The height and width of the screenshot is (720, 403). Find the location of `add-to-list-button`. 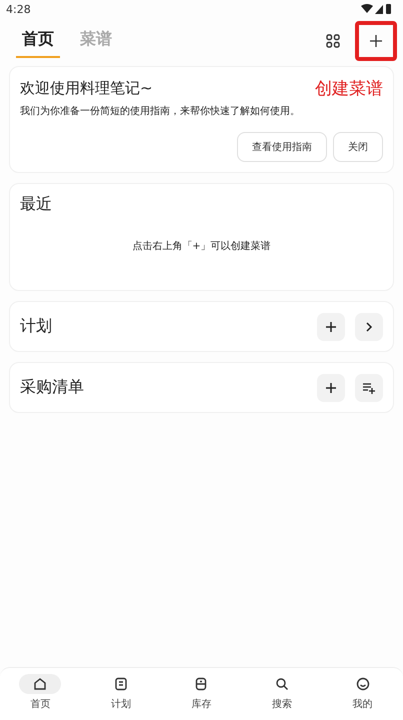

add-to-list-button is located at coordinates (369, 388).